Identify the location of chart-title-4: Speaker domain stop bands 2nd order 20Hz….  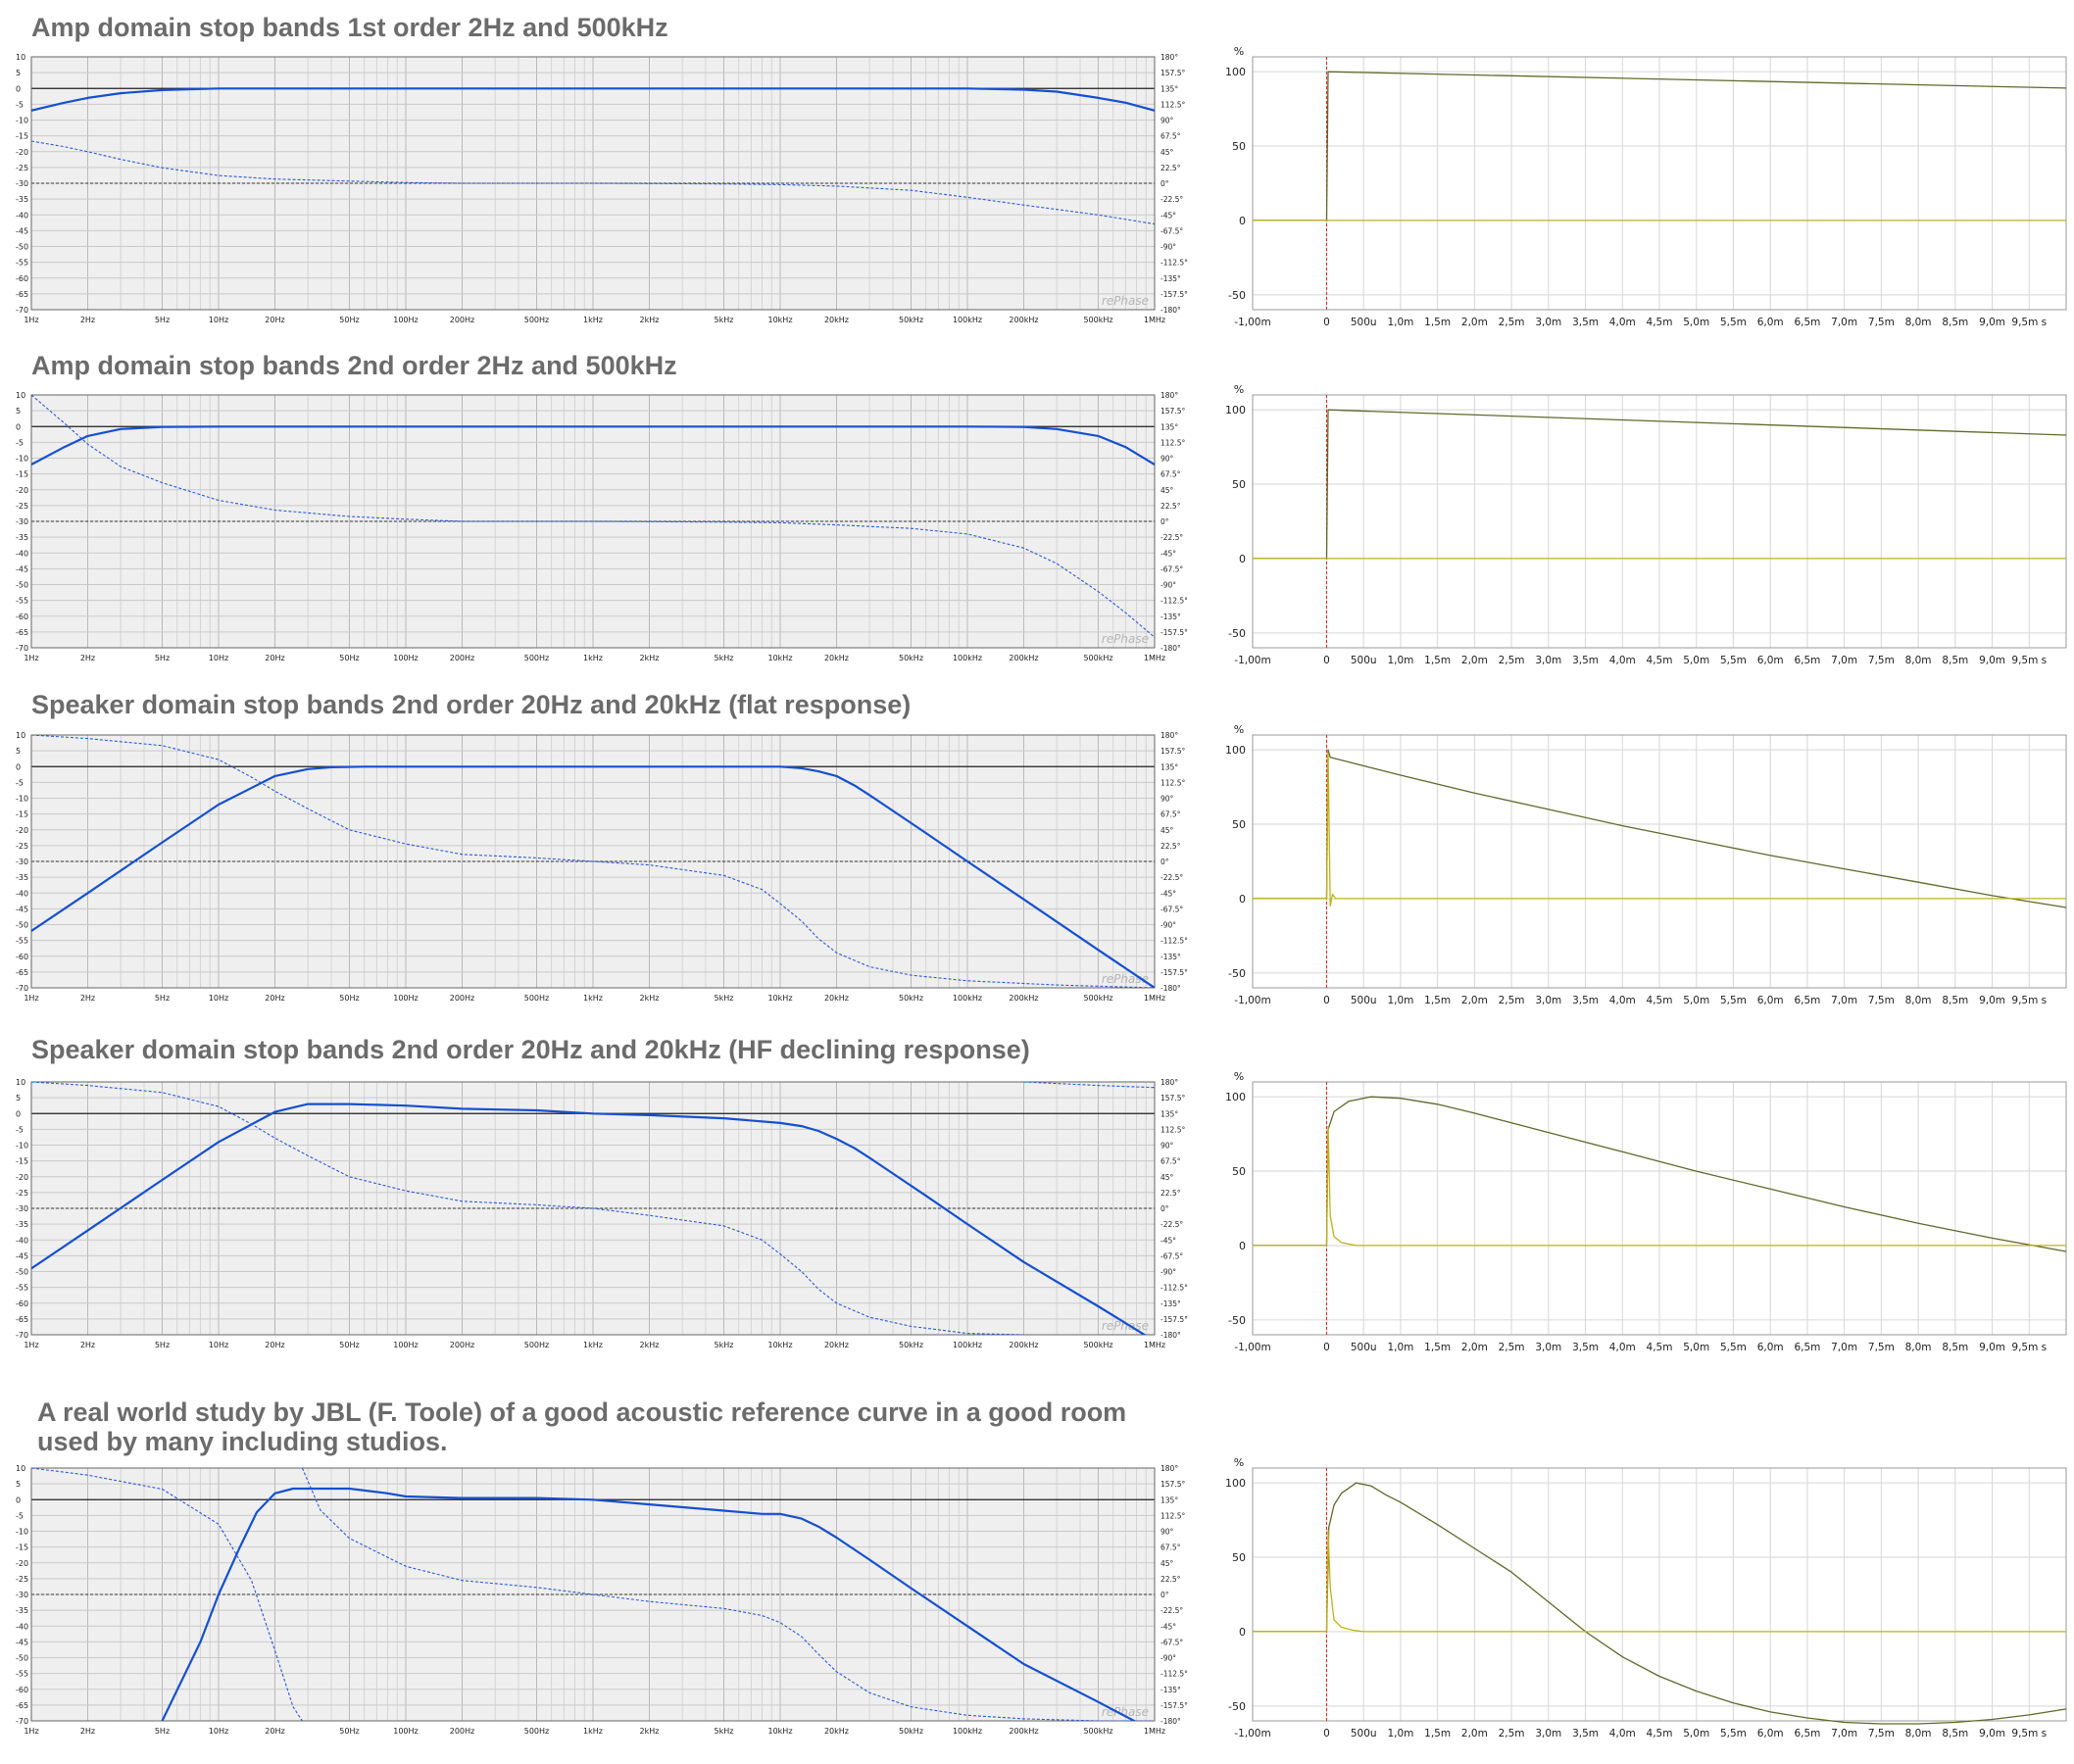
(530, 1049).